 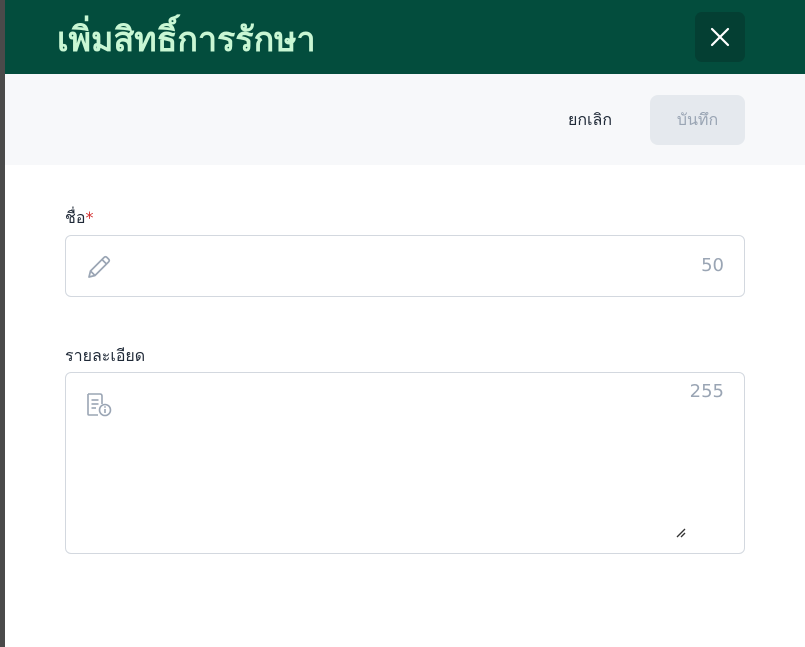 What do you see at coordinates (186, 40) in the screenshot?
I see `dialog-title: เพิ่มสิทธิ์การรักษา` at bounding box center [186, 40].